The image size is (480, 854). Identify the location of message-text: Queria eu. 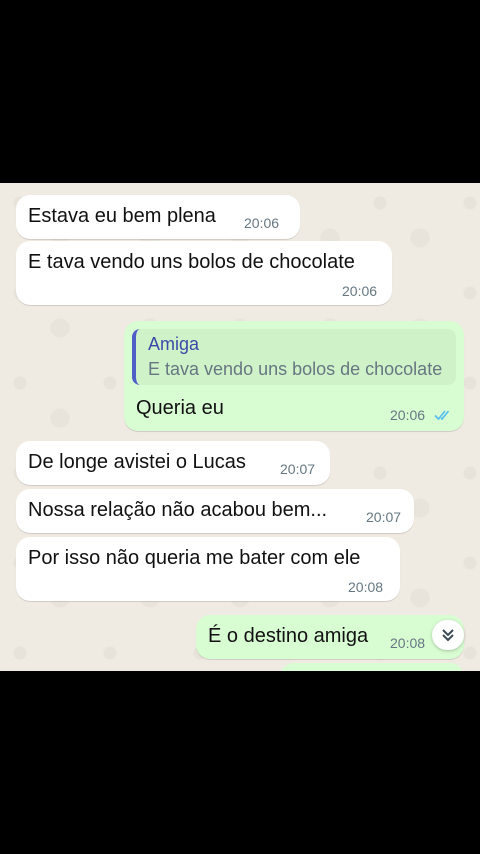
(180, 408).